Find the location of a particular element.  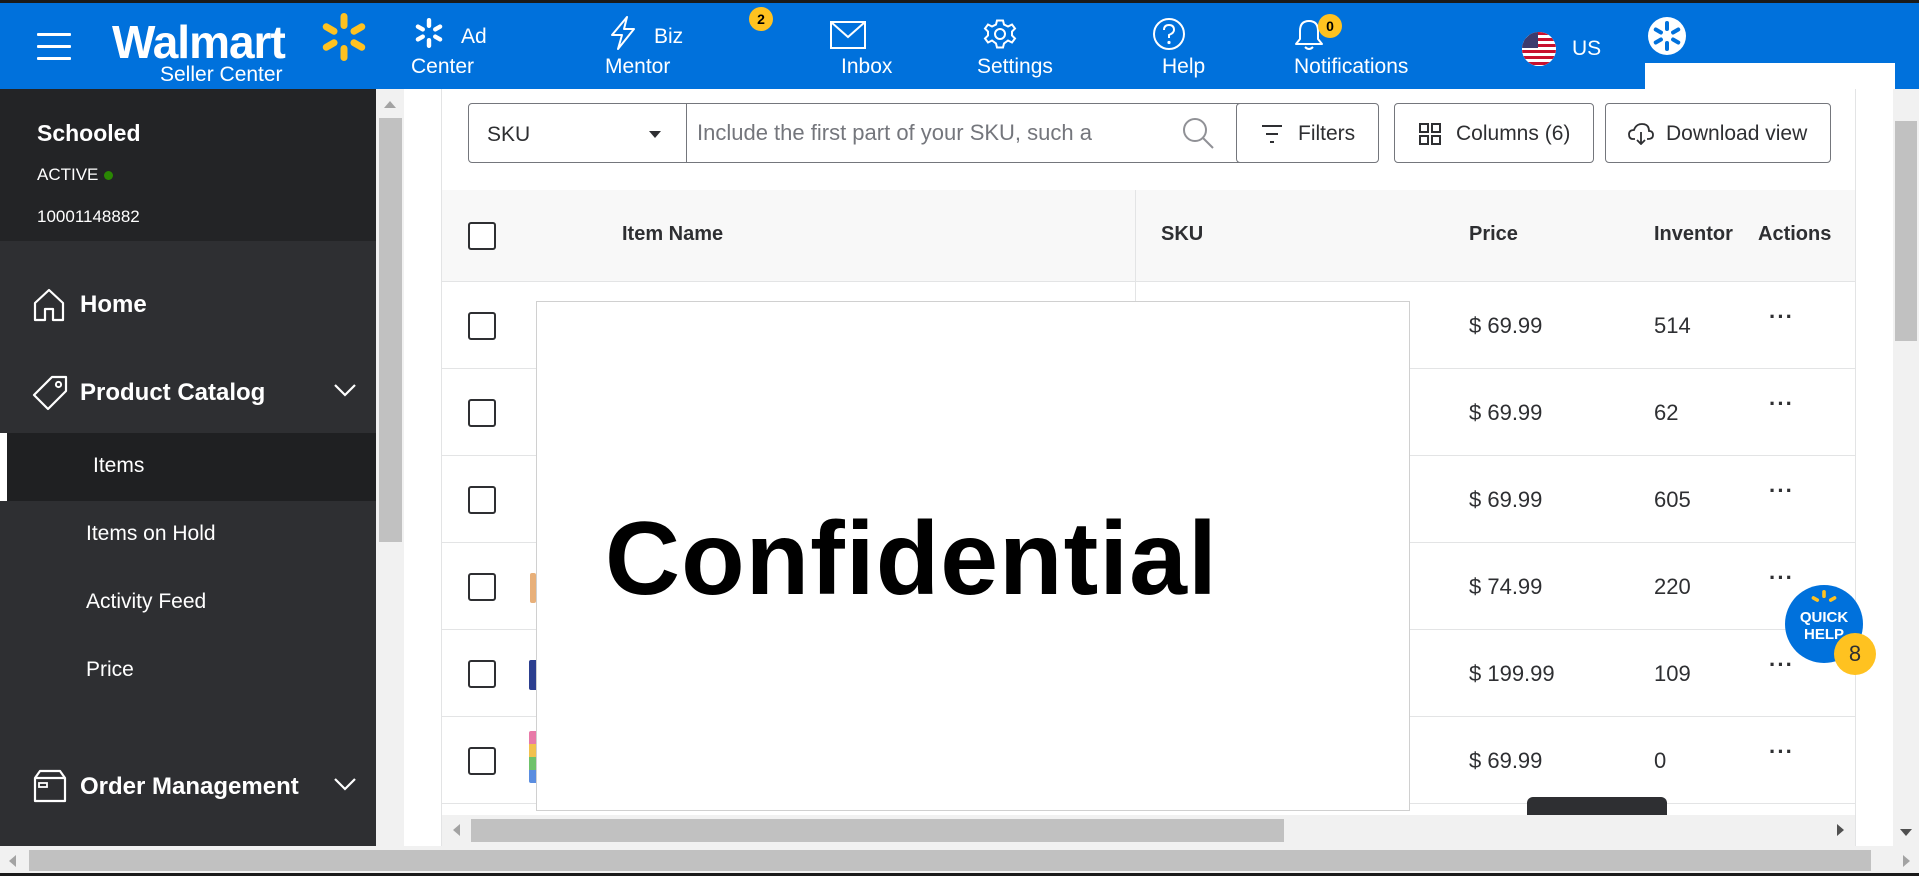

inventory-cell: 62 is located at coordinates (1666, 412).